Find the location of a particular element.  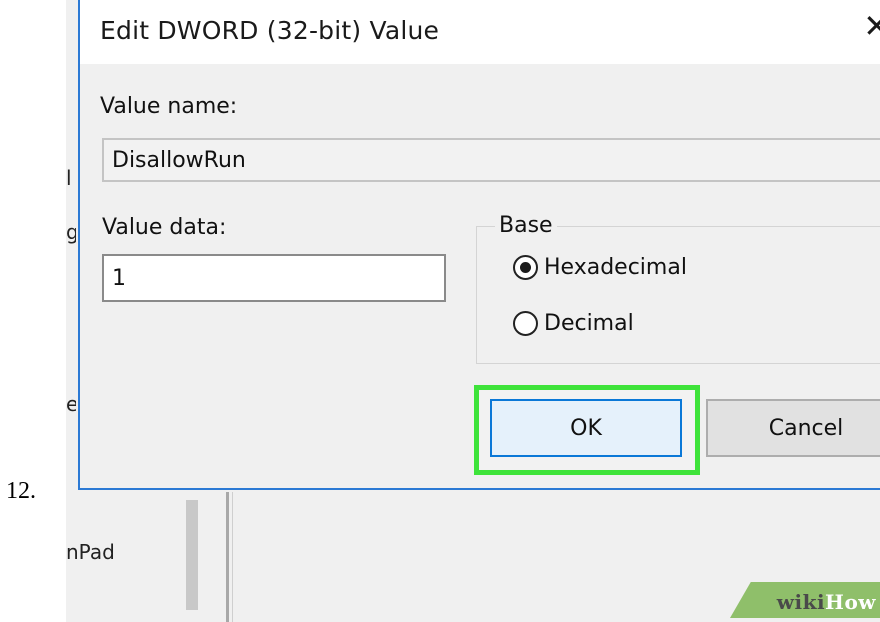

watermark-how: How is located at coordinates (850, 602).